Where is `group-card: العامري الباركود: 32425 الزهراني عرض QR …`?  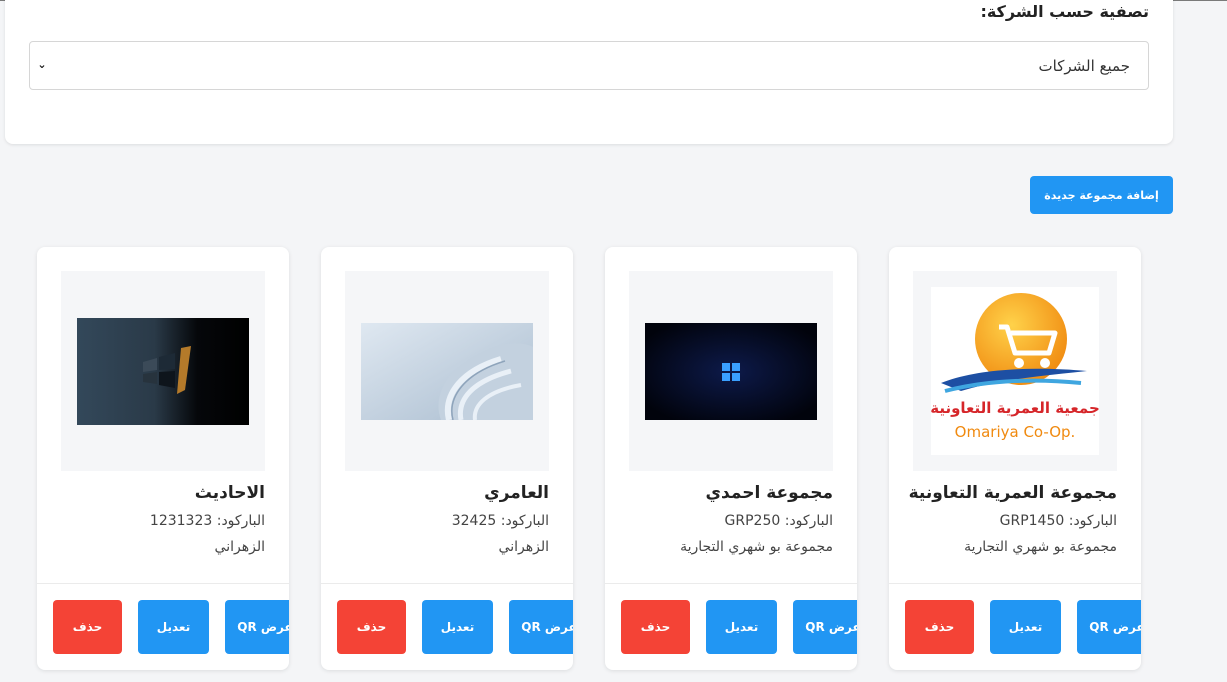 group-card: العامري الباركود: 32425 الزهراني عرض QR … is located at coordinates (447, 458).